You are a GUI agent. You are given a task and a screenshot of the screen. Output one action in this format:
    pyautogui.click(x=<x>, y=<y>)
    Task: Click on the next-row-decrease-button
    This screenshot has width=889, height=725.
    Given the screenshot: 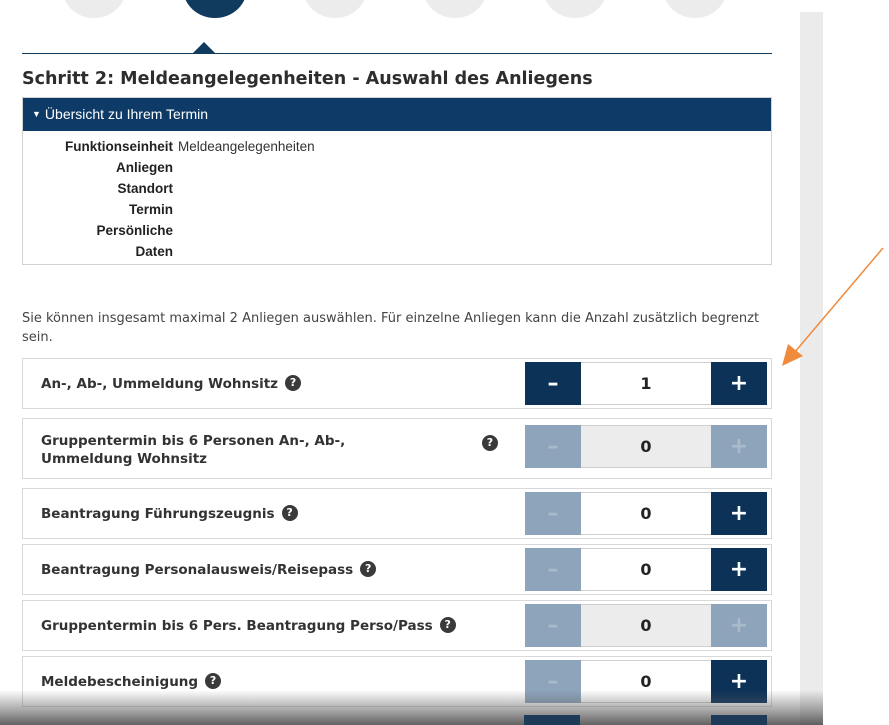 What is the action you would take?
    pyautogui.click(x=552, y=720)
    